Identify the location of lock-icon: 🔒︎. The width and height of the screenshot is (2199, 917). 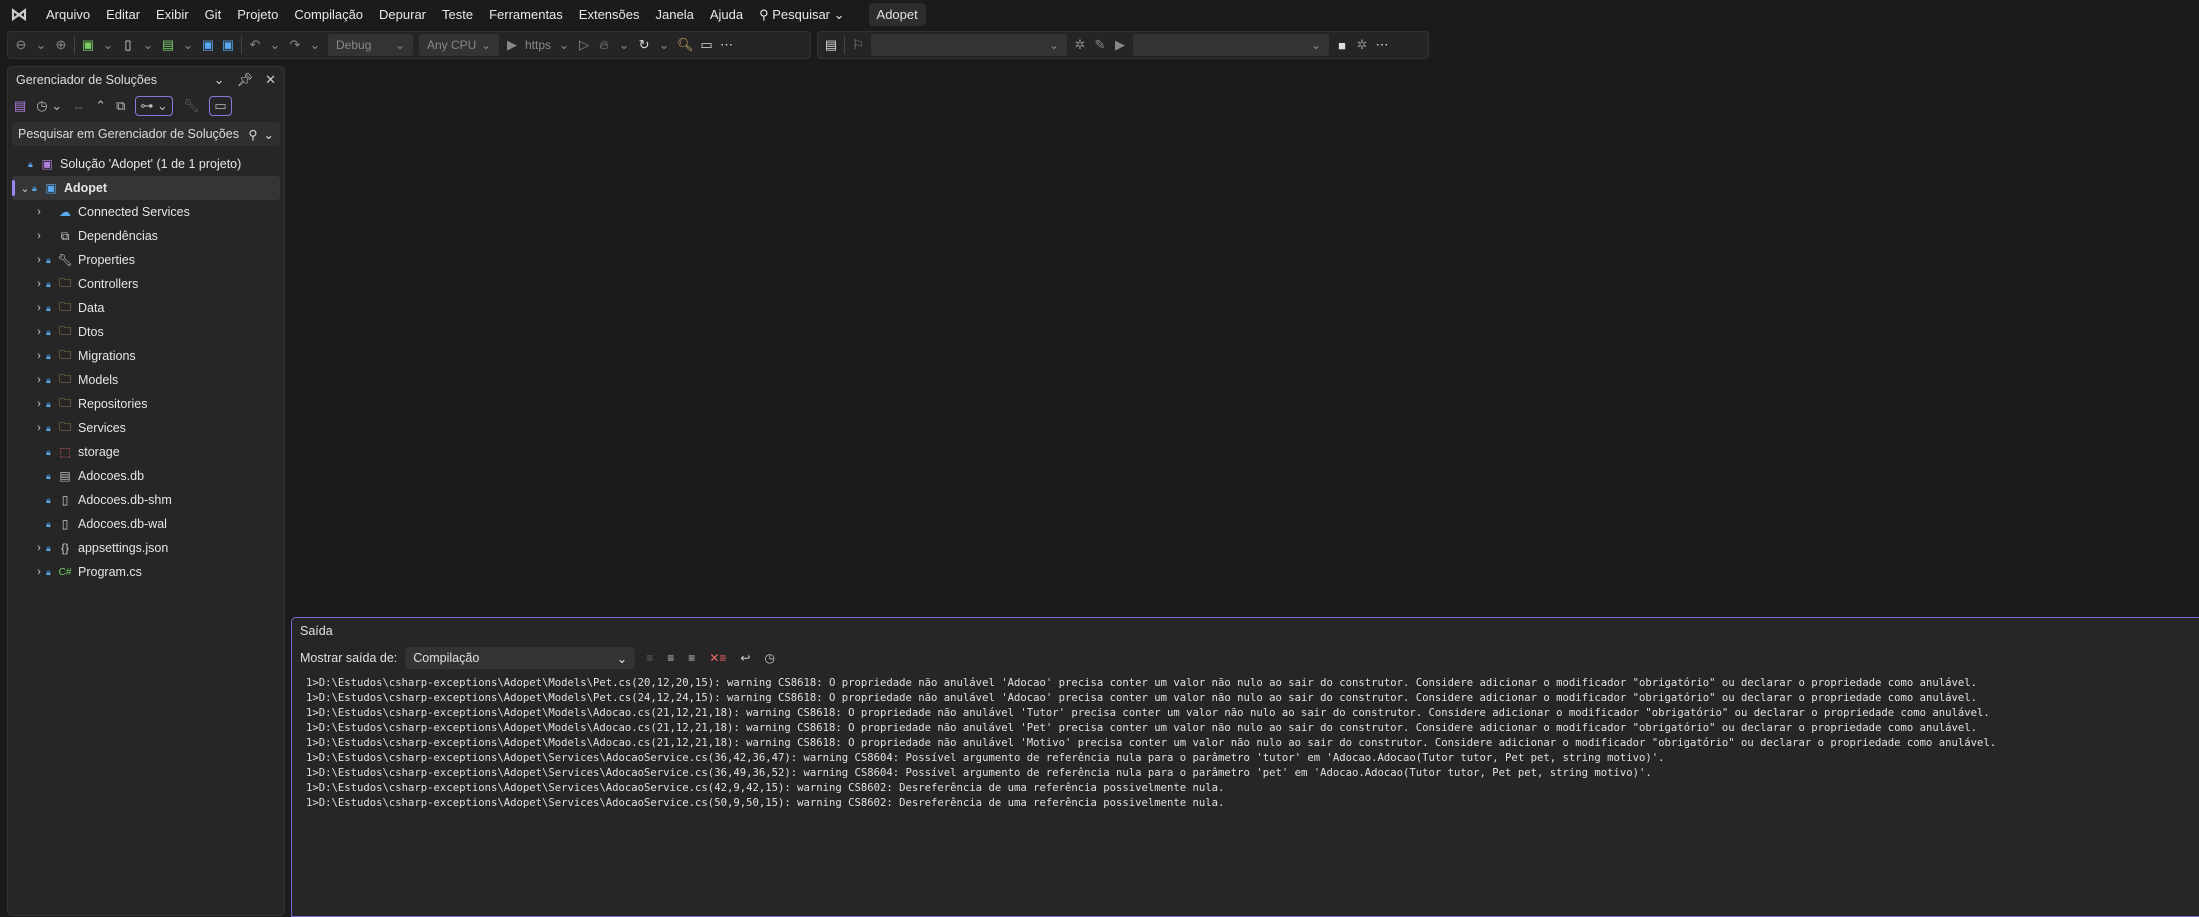
(48, 259).